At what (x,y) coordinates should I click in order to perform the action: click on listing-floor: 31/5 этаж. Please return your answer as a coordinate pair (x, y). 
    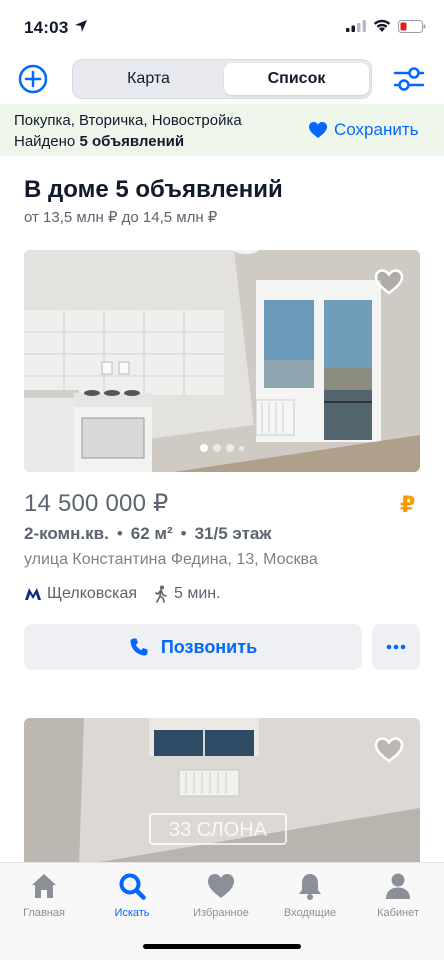
    Looking at the image, I should click on (233, 533).